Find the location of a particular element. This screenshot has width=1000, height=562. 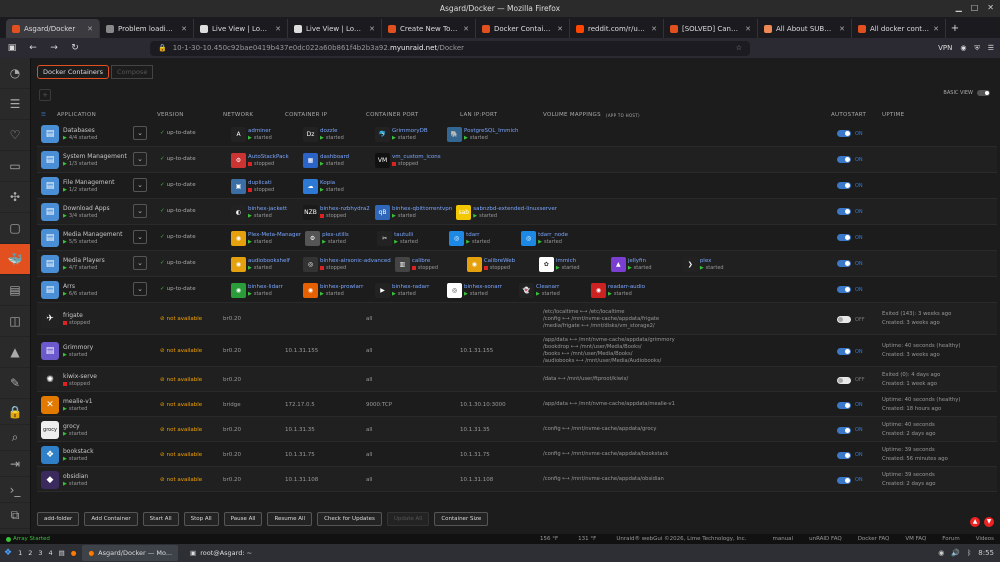

container-name: frigate is located at coordinates (73, 315).